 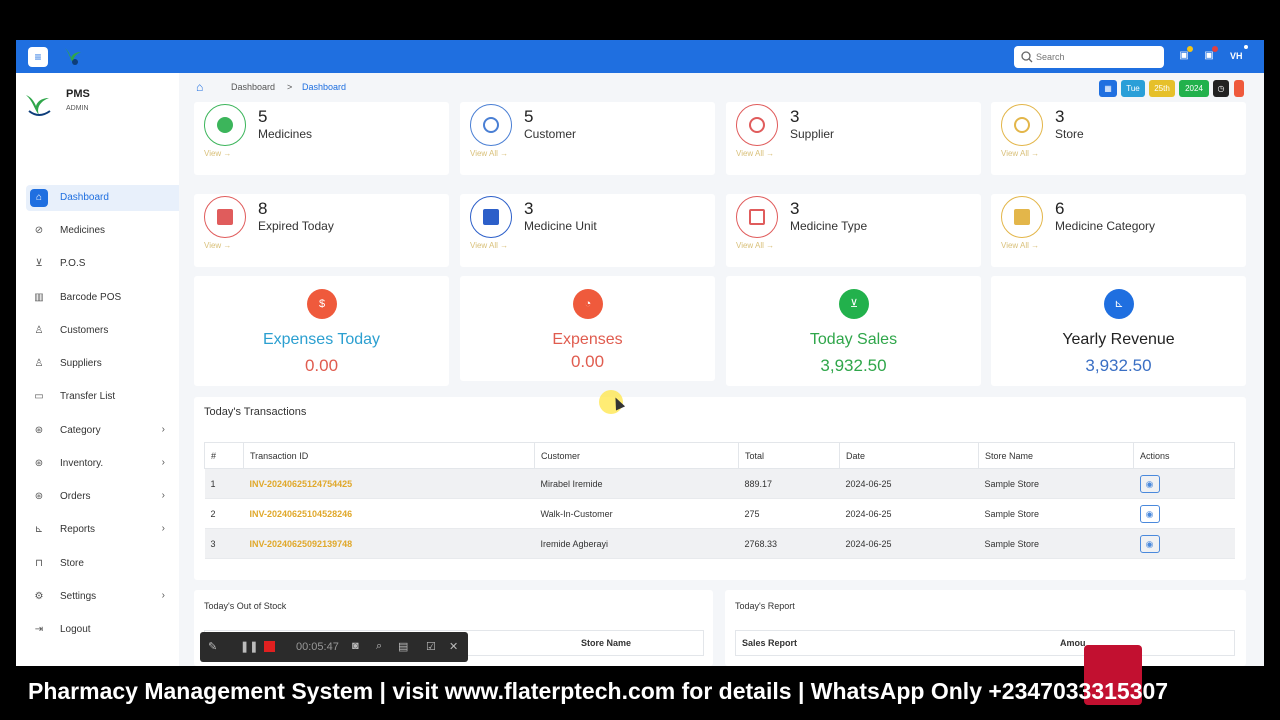 I want to click on sidebar-item-inventory: ⊛ Inventory. ›, so click(x=102, y=464).